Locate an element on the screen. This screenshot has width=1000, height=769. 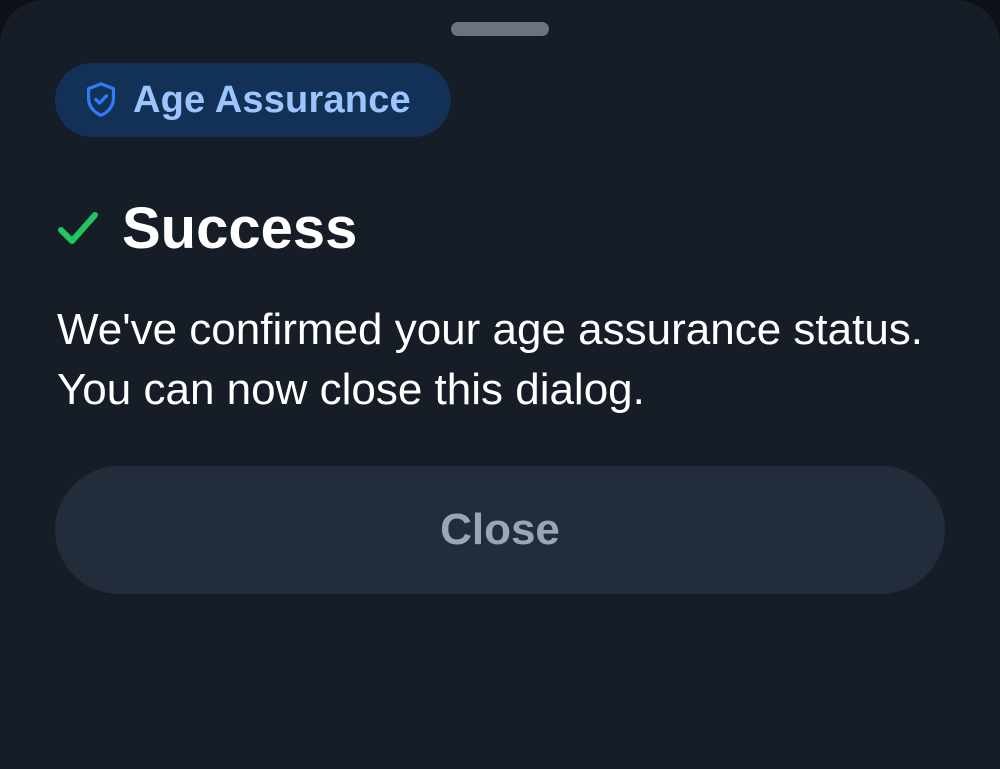
checkmark-icon is located at coordinates (78, 228).